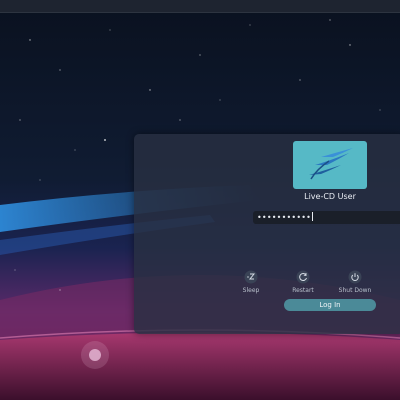  What do you see at coordinates (313, 216) in the screenshot?
I see `text-caret` at bounding box center [313, 216].